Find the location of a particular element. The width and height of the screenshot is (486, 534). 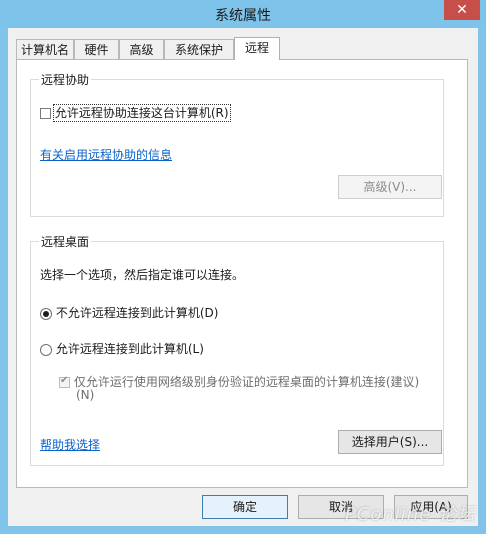

remote-desktop-instruction: 选择一个选项，然后指定谁可以连接。 is located at coordinates (142, 275).